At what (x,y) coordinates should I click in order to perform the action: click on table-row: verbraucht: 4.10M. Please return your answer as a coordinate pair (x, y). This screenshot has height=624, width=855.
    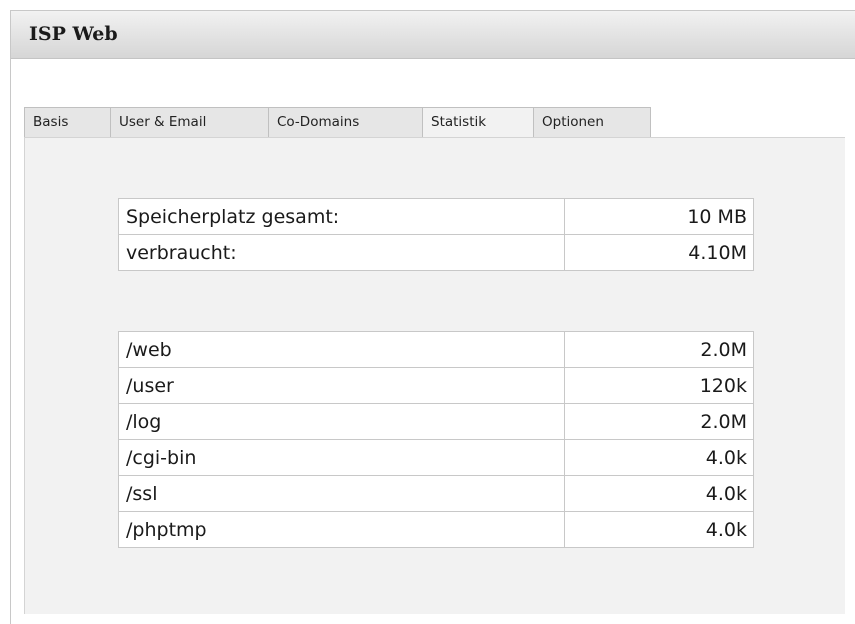
    Looking at the image, I should click on (436, 252).